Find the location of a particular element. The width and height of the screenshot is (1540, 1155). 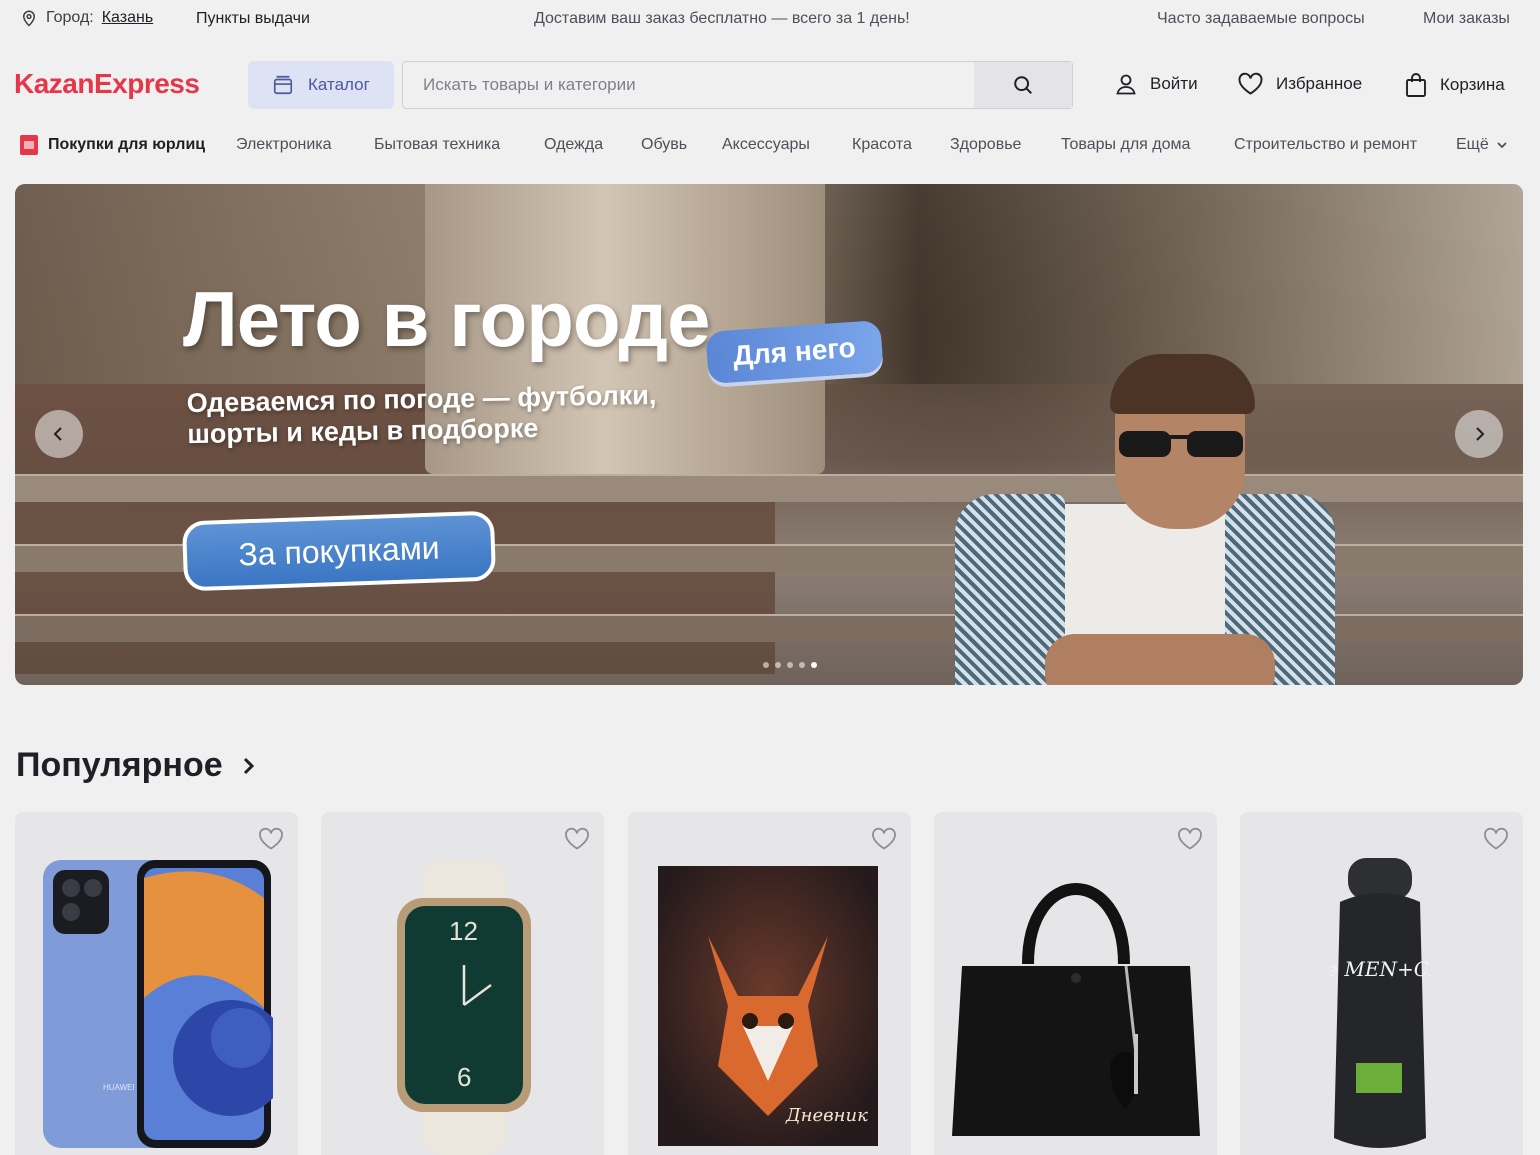

phone-brand-print: HUAWEI is located at coordinates (119, 1087).